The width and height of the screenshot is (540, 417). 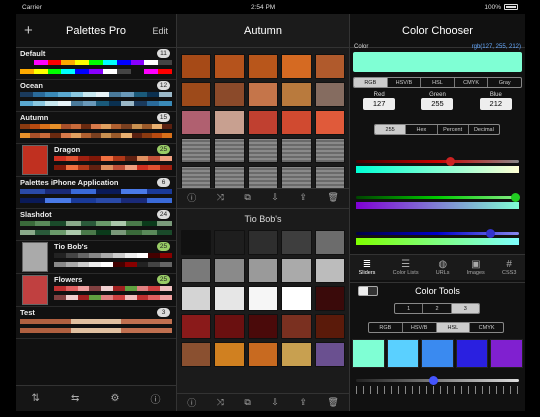 What do you see at coordinates (450, 161) in the screenshot?
I see `red-slider-knob` at bounding box center [450, 161].